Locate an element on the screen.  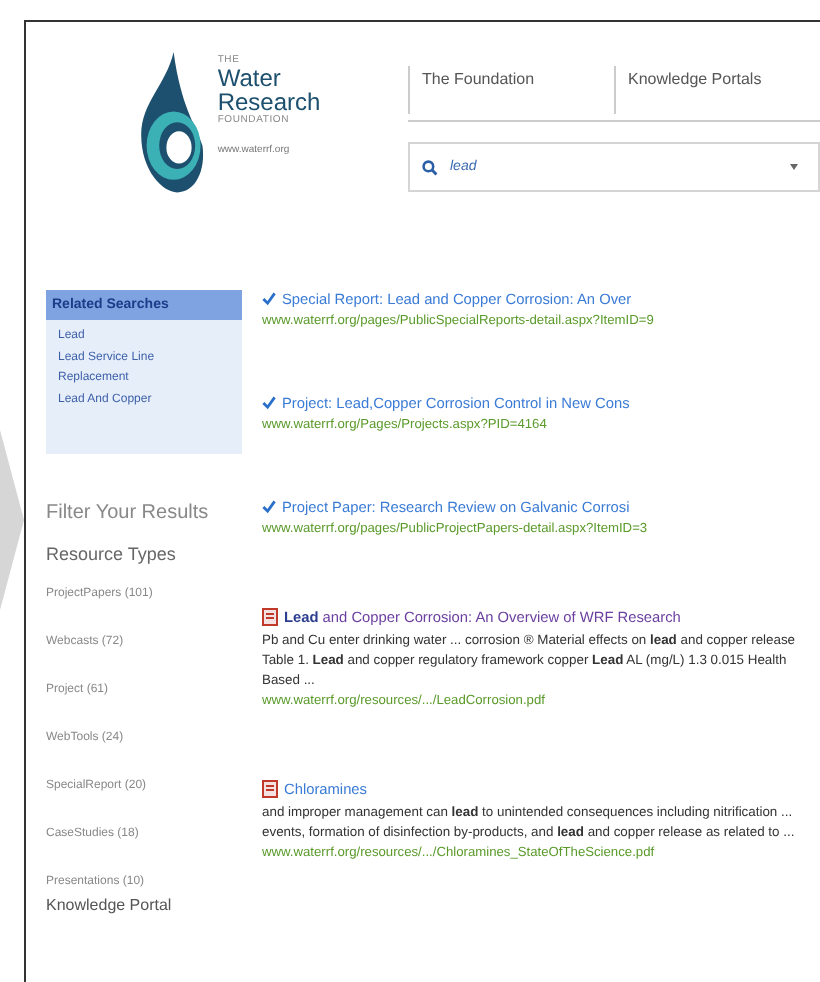
resource-types-heading: Resource Types is located at coordinates (112, 554).